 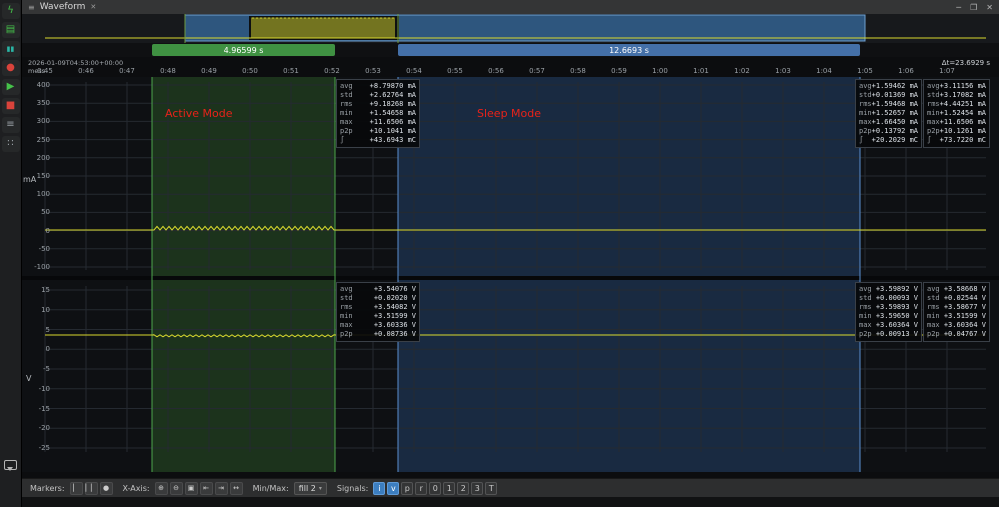 What do you see at coordinates (31, 7) in the screenshot?
I see `widget-menu-icon: ≡` at bounding box center [31, 7].